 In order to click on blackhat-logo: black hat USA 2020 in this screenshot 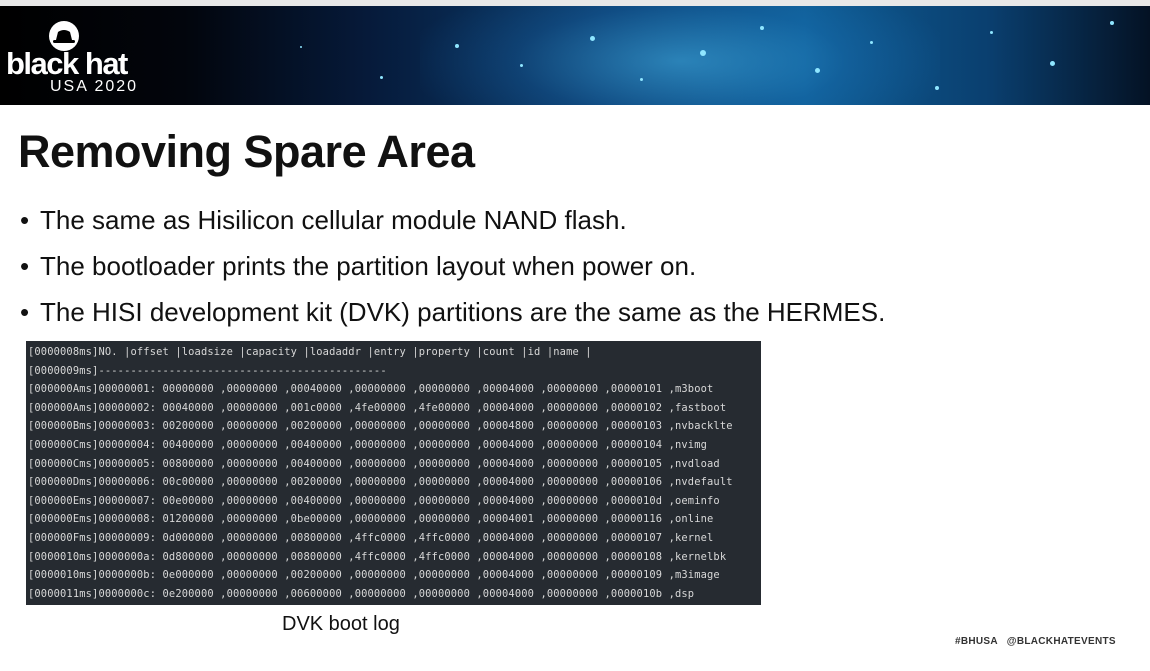, I will do `click(92, 60)`.